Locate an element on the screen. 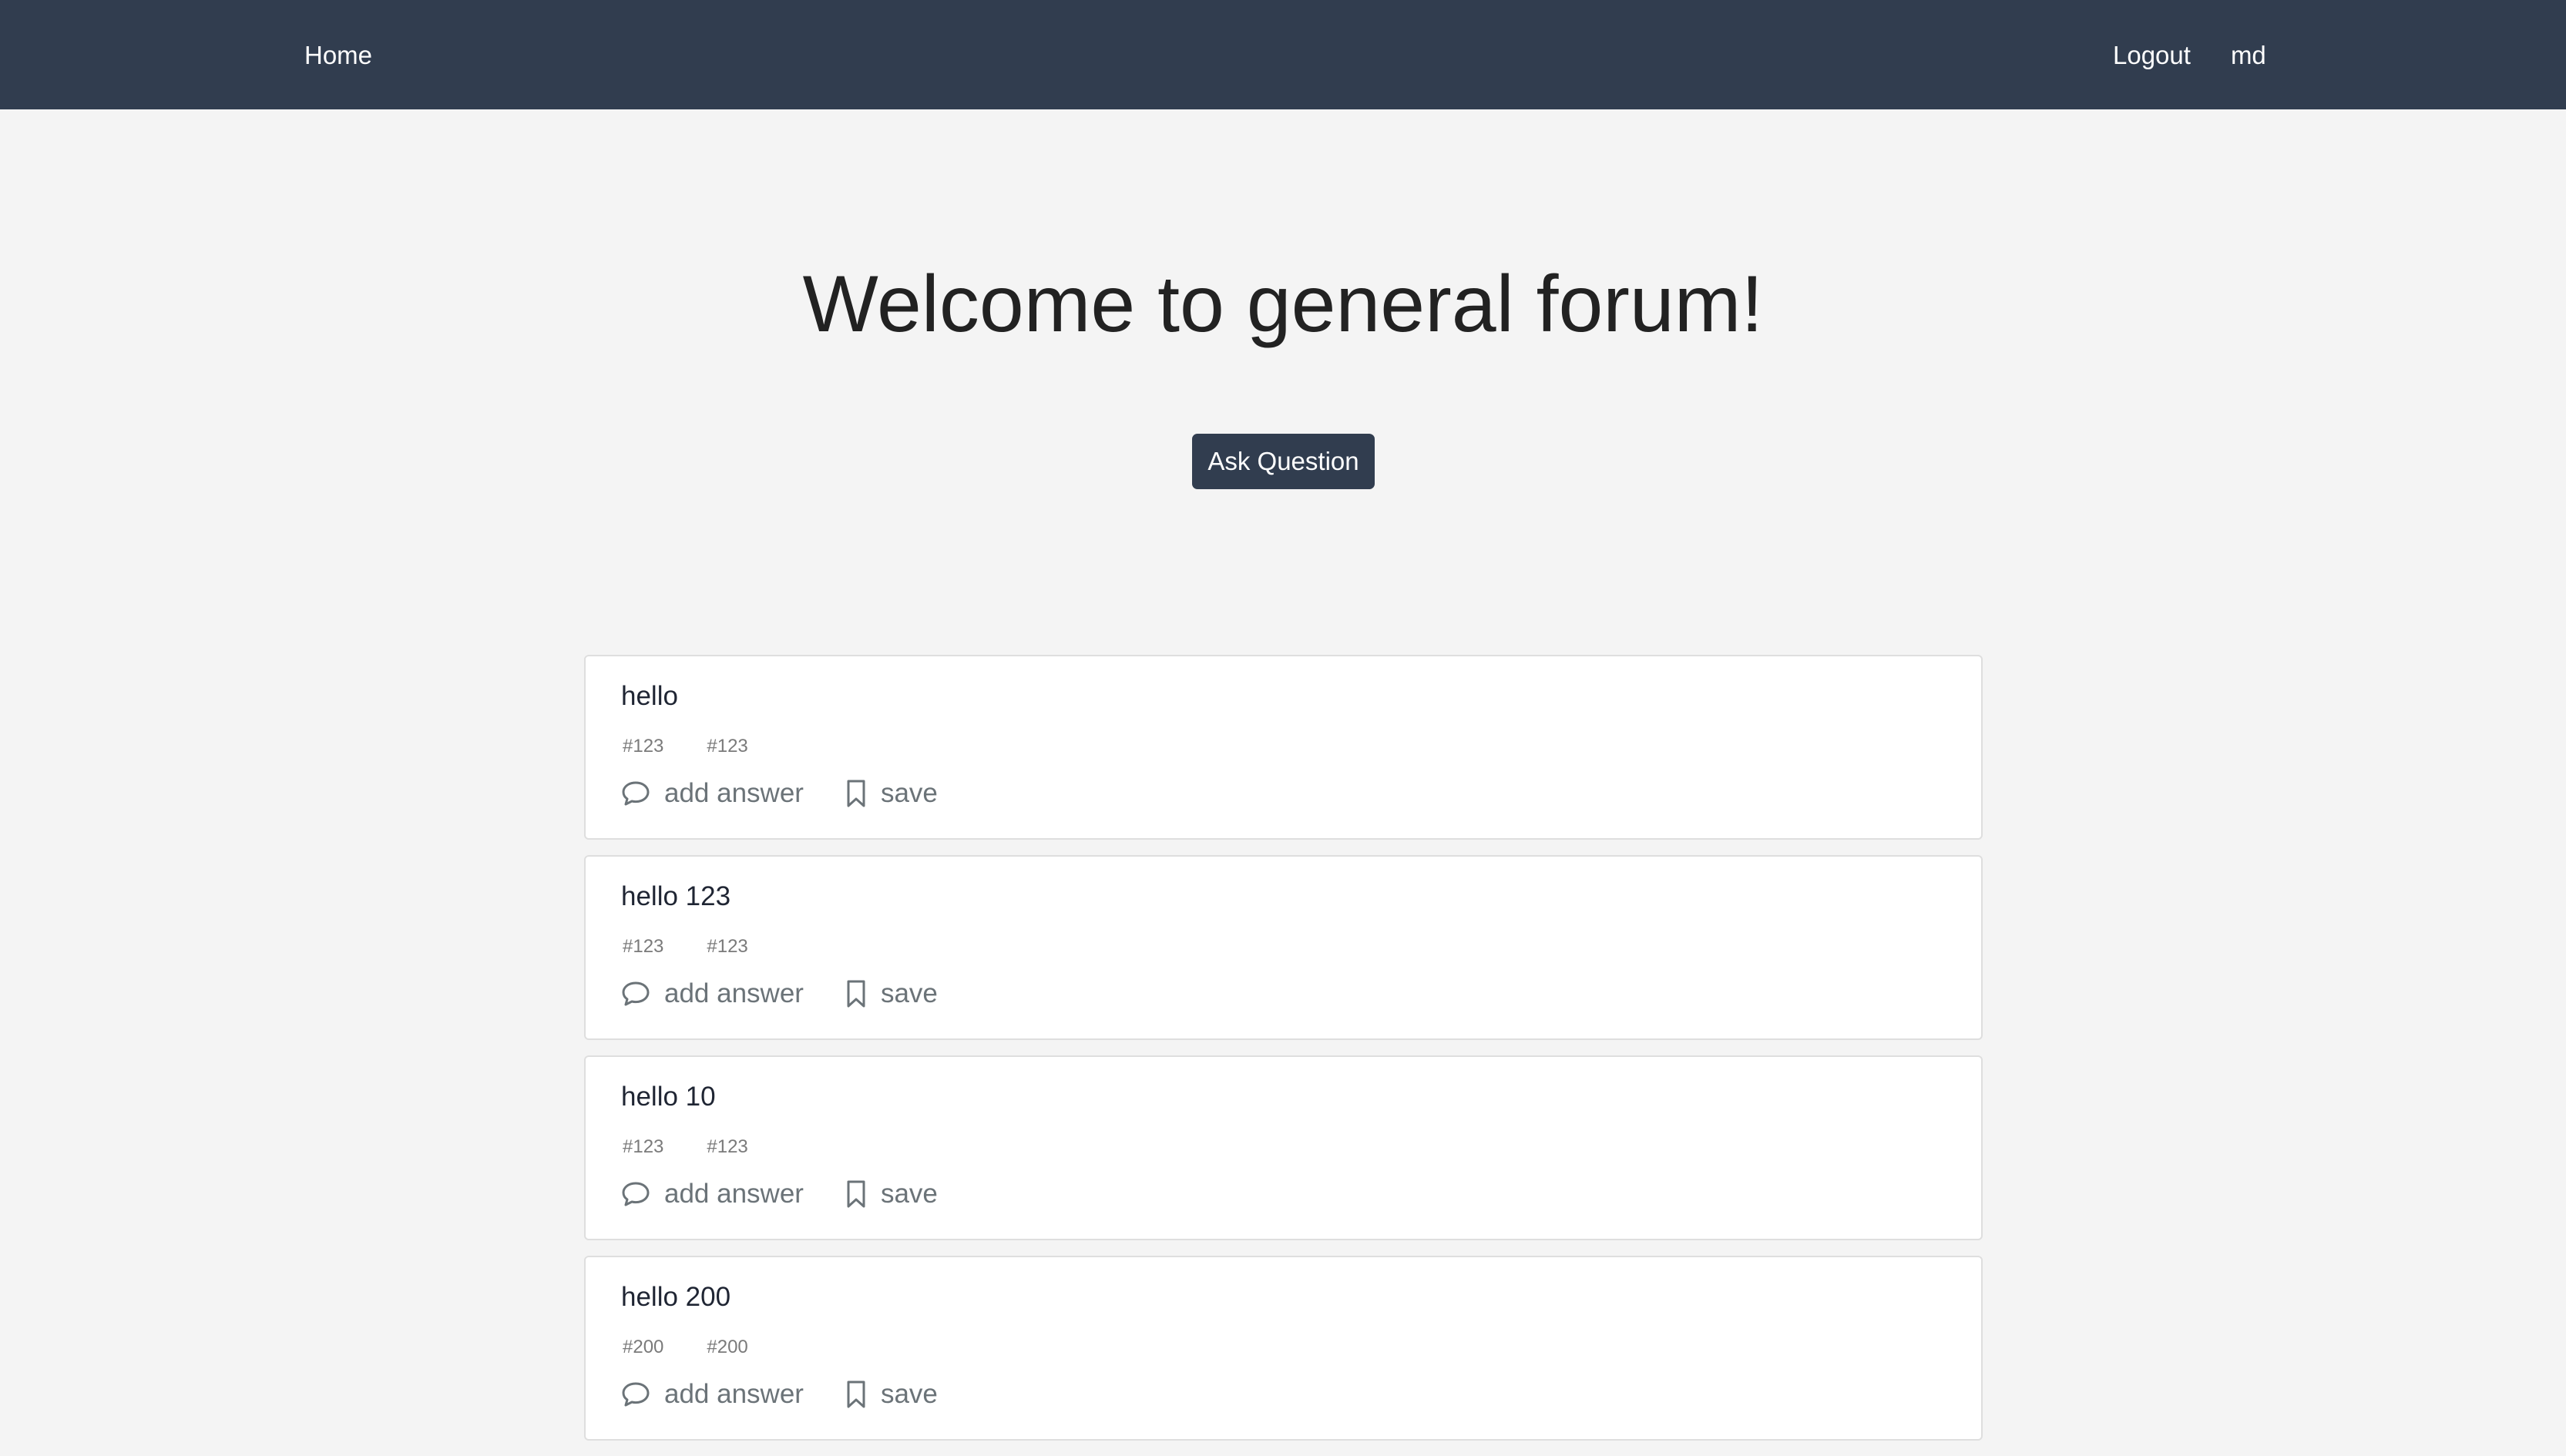  question-title: hello 200 is located at coordinates (676, 1298).